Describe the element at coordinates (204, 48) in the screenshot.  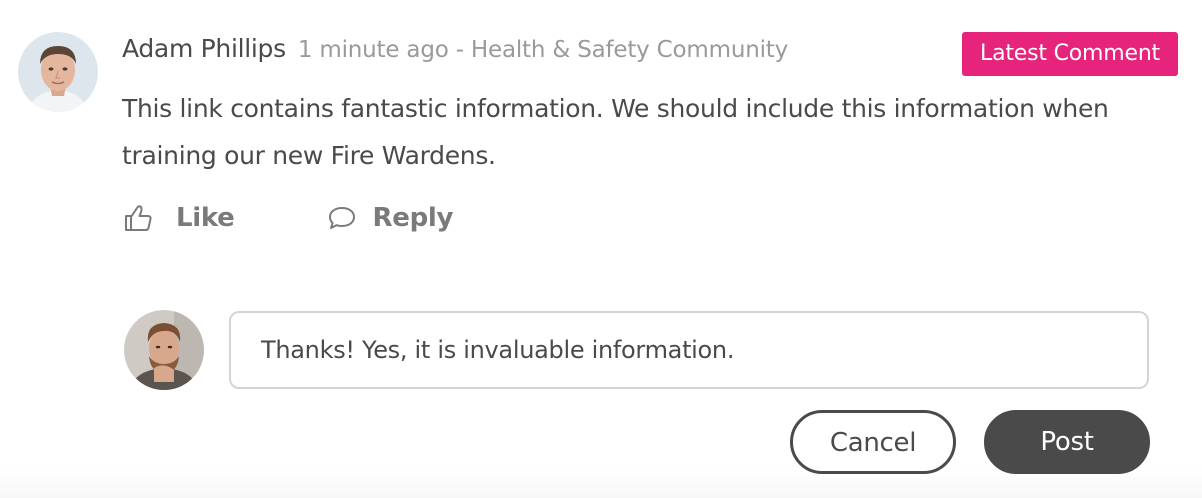
I see `author-name: Adam Phillips` at that location.